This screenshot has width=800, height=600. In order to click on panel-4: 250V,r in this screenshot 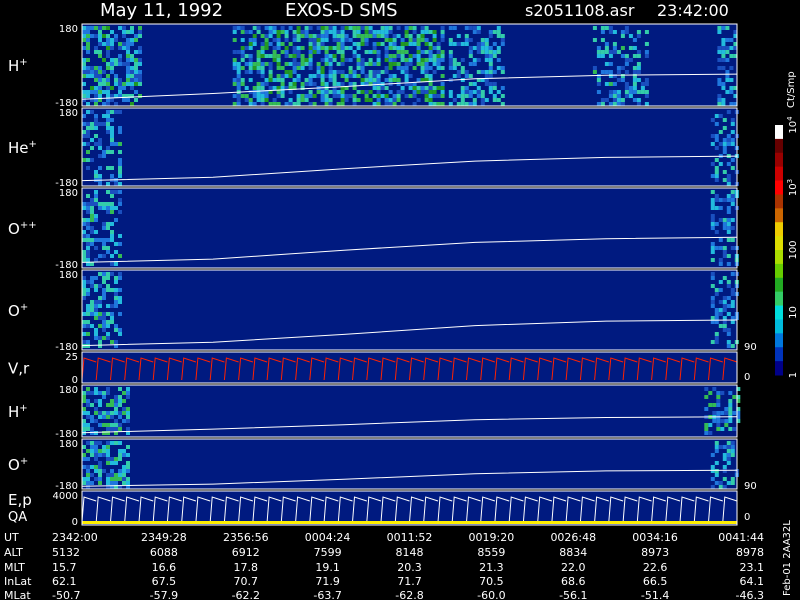, I will do `click(373, 368)`.